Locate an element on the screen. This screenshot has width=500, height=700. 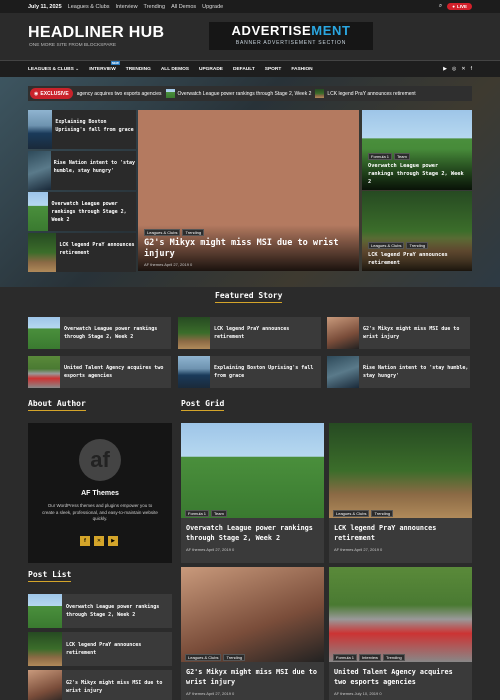
featured-item: LCK legend PraY announces retirement is located at coordinates (249, 333).